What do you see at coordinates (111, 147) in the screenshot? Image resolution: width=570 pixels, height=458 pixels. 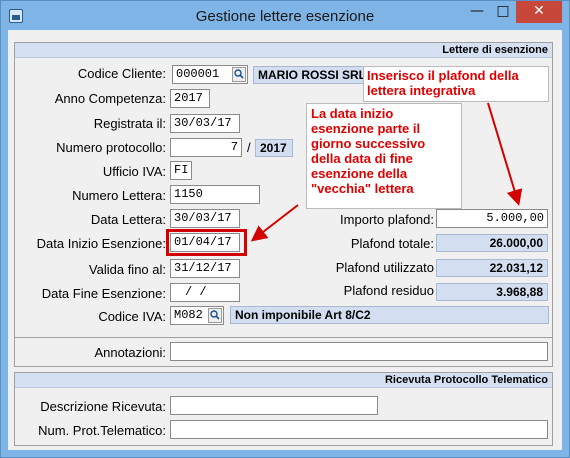 I see `numero-protocollo-label: Numero protocollo:` at bounding box center [111, 147].